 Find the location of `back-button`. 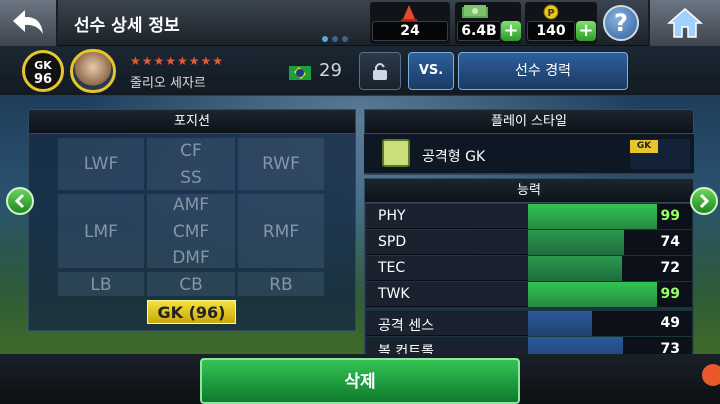

back-button is located at coordinates (29, 23).